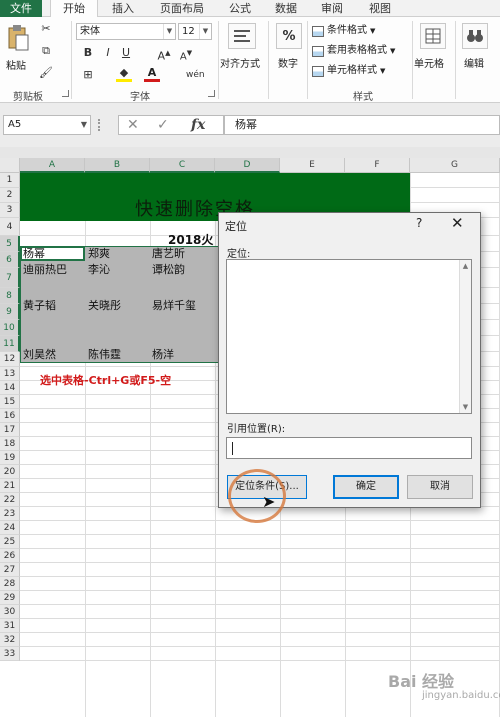 This screenshot has height=717, width=500. What do you see at coordinates (240, 8) in the screenshot?
I see `tab-formulas: 公式` at bounding box center [240, 8].